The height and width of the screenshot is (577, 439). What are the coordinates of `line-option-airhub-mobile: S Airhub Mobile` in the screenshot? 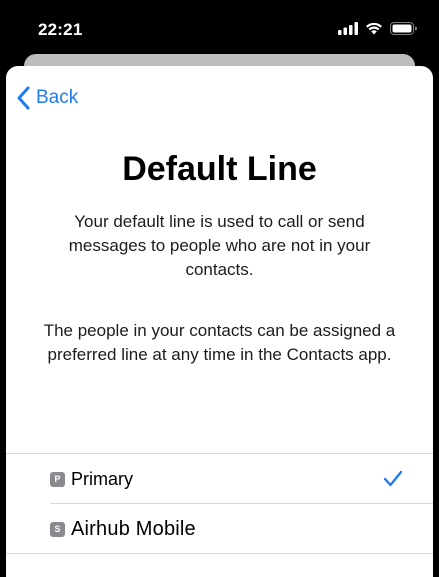 It's located at (241, 529).